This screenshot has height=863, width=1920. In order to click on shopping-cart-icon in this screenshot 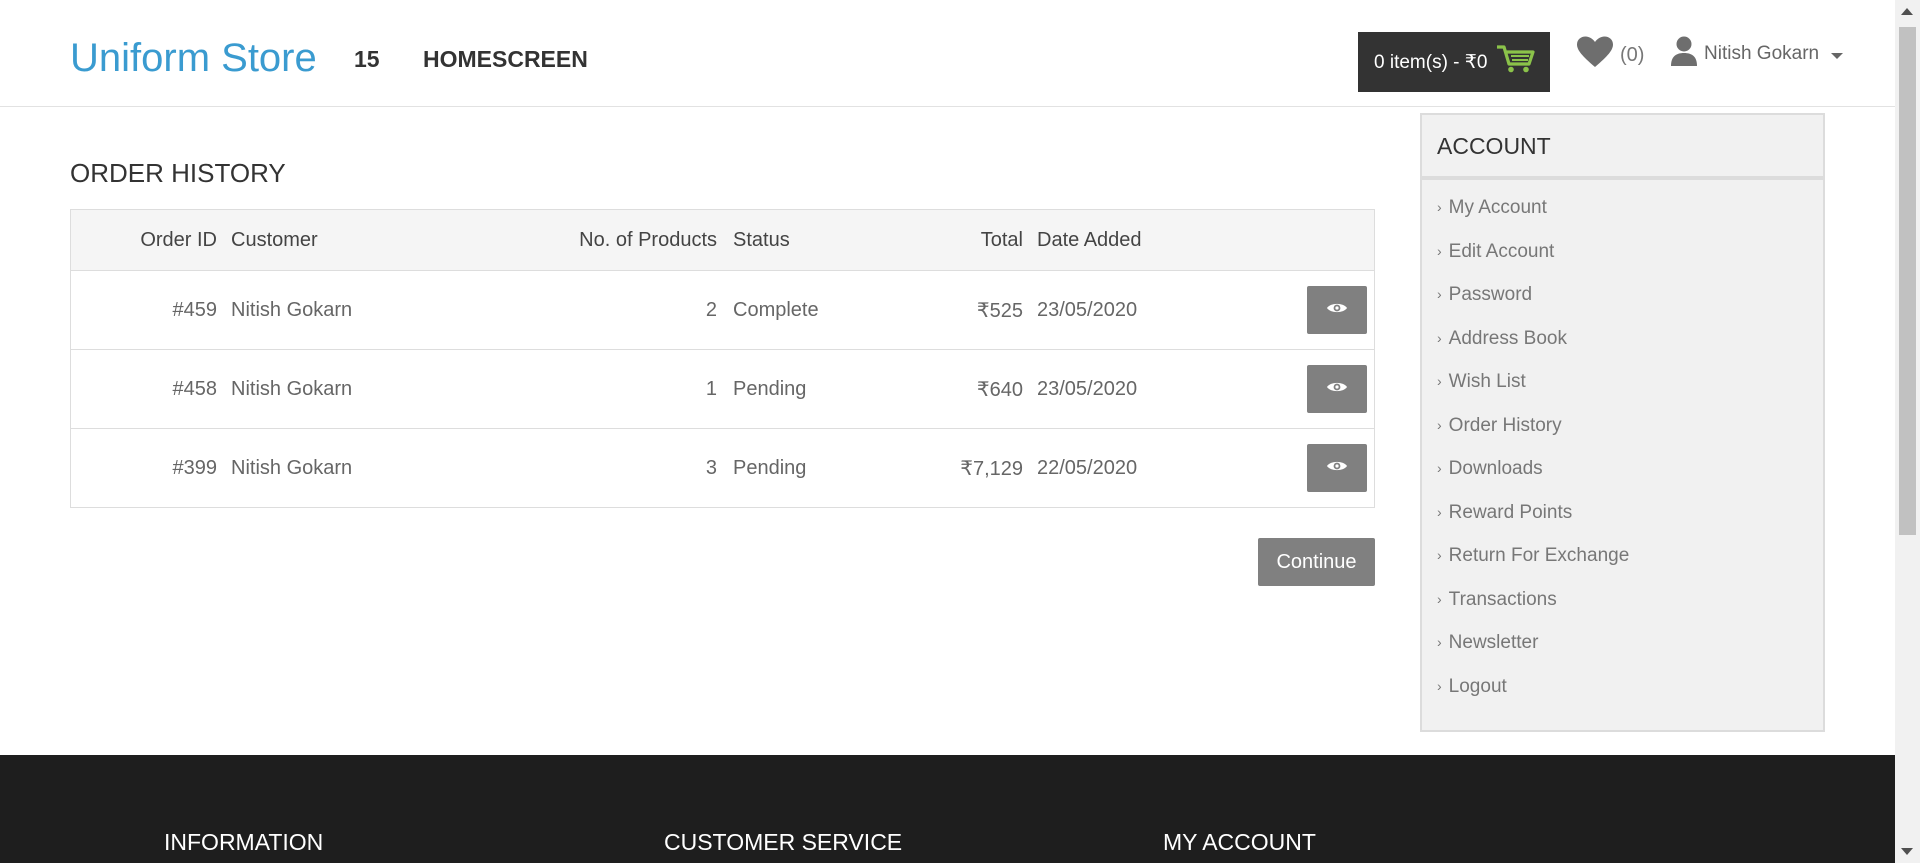, I will do `click(1516, 62)`.